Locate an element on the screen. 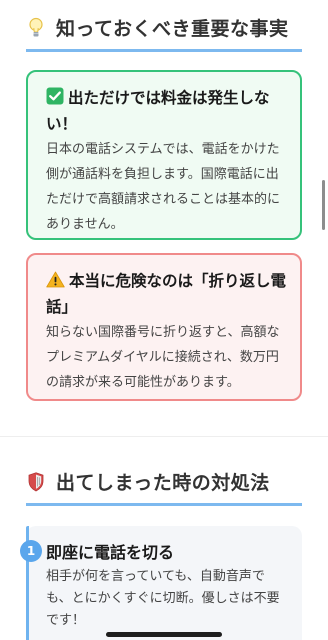  section-divider is located at coordinates (164, 436).